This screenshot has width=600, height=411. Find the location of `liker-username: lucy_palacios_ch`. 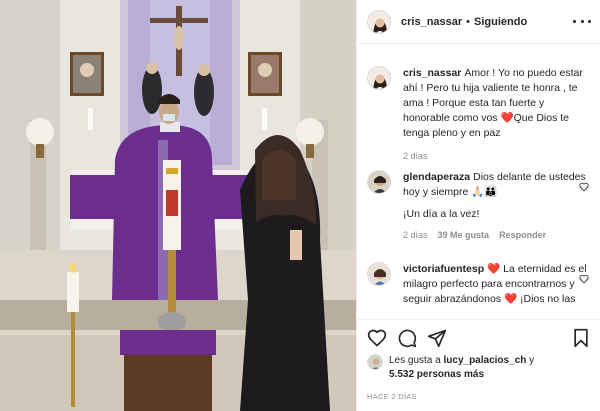

liker-username: lucy_palacios_ch is located at coordinates (485, 360).